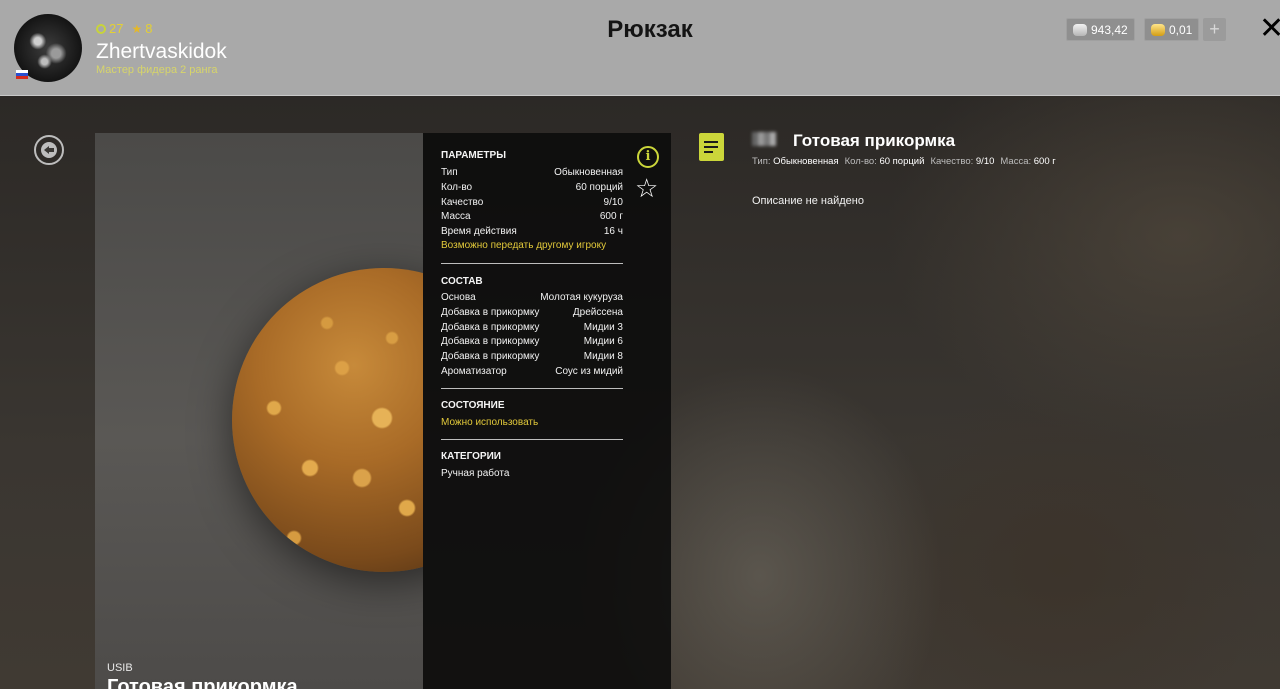 This screenshot has height=689, width=1280. What do you see at coordinates (1109, 29) in the screenshot?
I see `silver-amount: 943,42` at bounding box center [1109, 29].